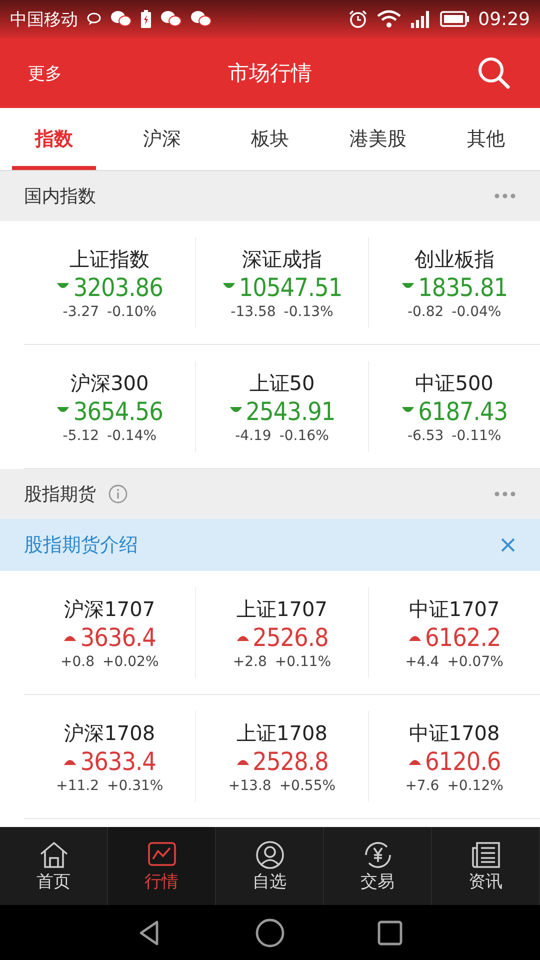  What do you see at coordinates (110, 259) in the screenshot?
I see `index-name: 上证指数` at bounding box center [110, 259].